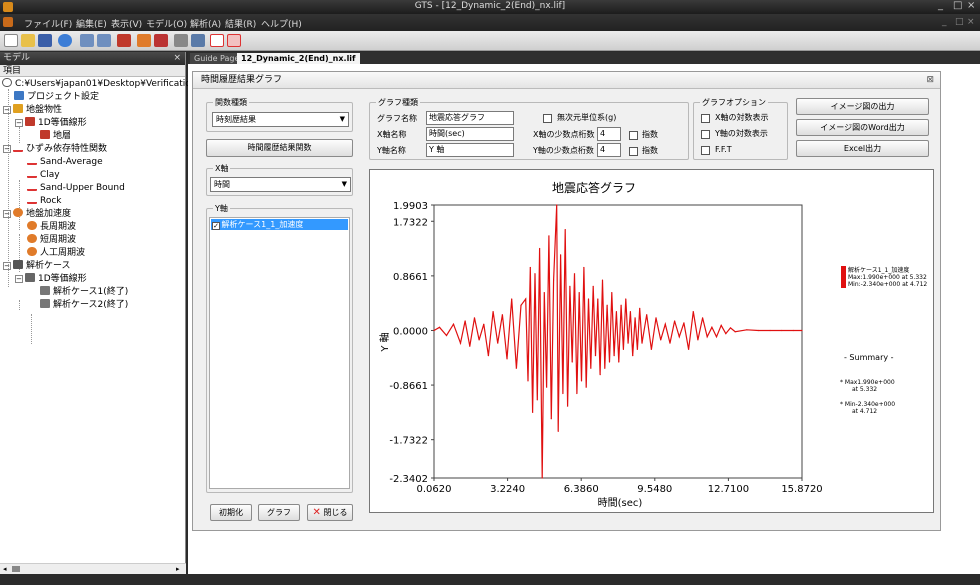 The height and width of the screenshot is (585, 980). I want to click on tab-guide-page: Guide Page, so click(217, 58).